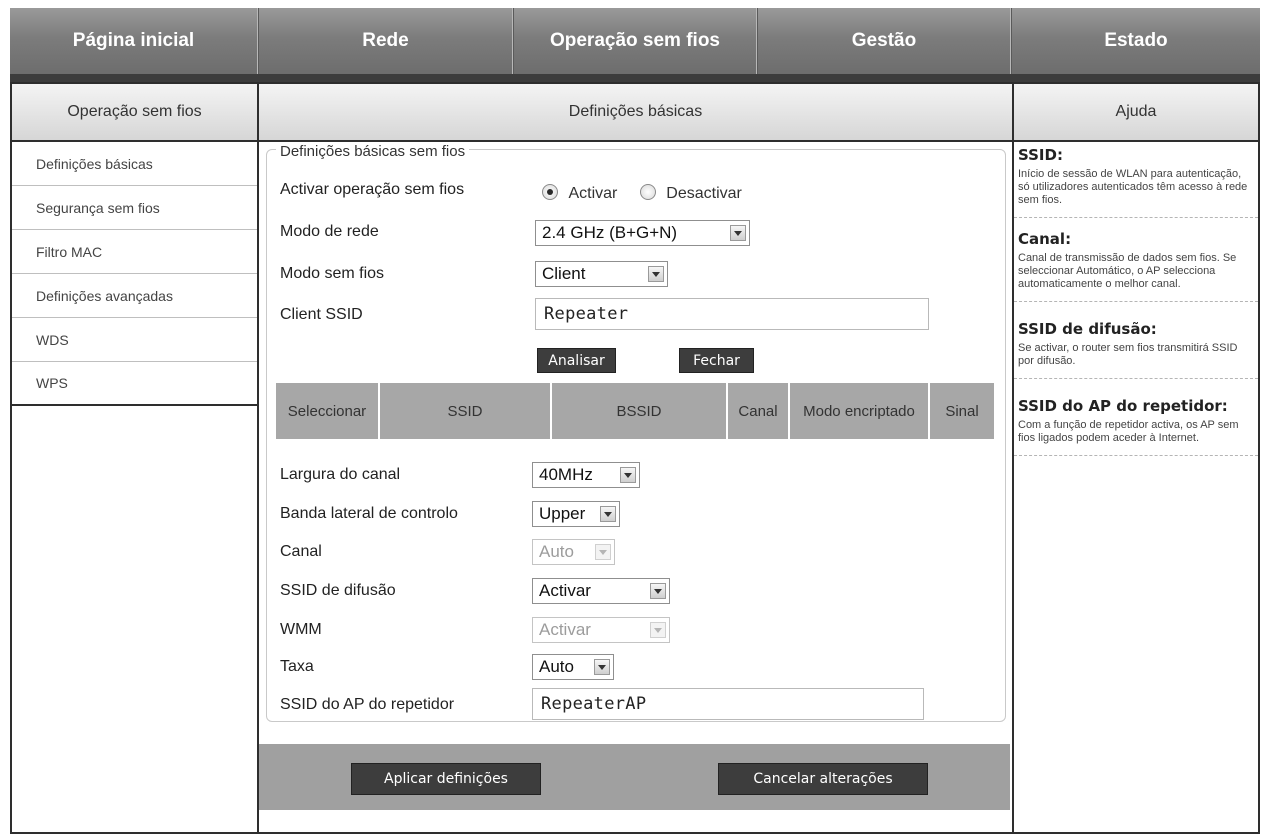 Image resolution: width=1265 pixels, height=834 pixels. Describe the element at coordinates (134, 112) in the screenshot. I see `sidebar-title: Operação sem fios` at that location.